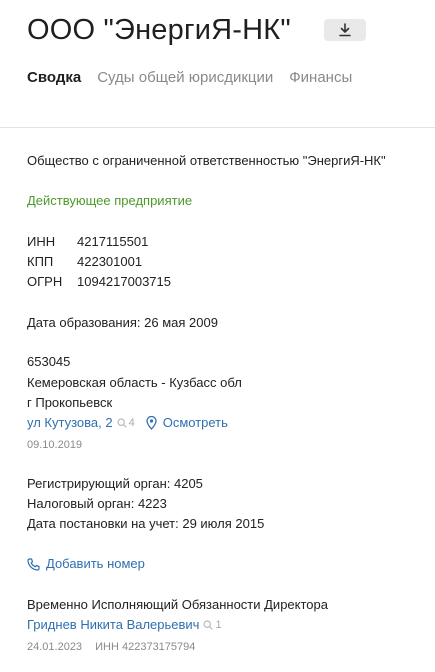 The height and width of the screenshot is (672, 435). Describe the element at coordinates (110, 200) in the screenshot. I see `status-badge: Действующее предприятие` at that location.